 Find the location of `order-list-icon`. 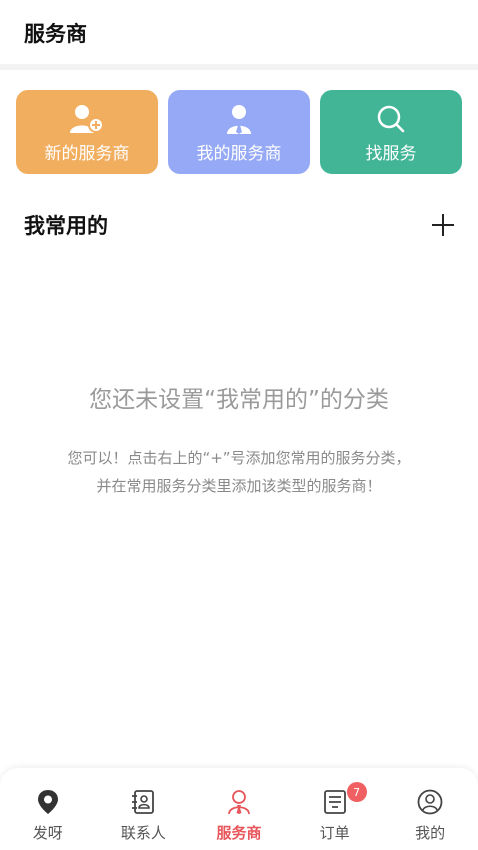

order-list-icon is located at coordinates (335, 802).